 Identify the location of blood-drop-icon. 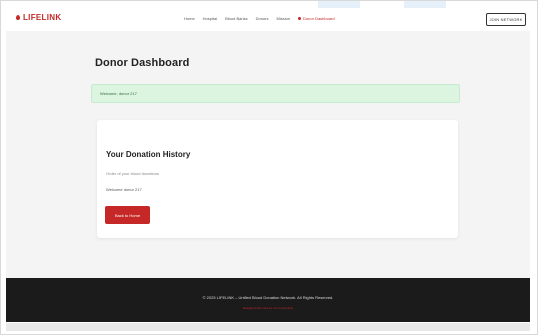
(18, 17).